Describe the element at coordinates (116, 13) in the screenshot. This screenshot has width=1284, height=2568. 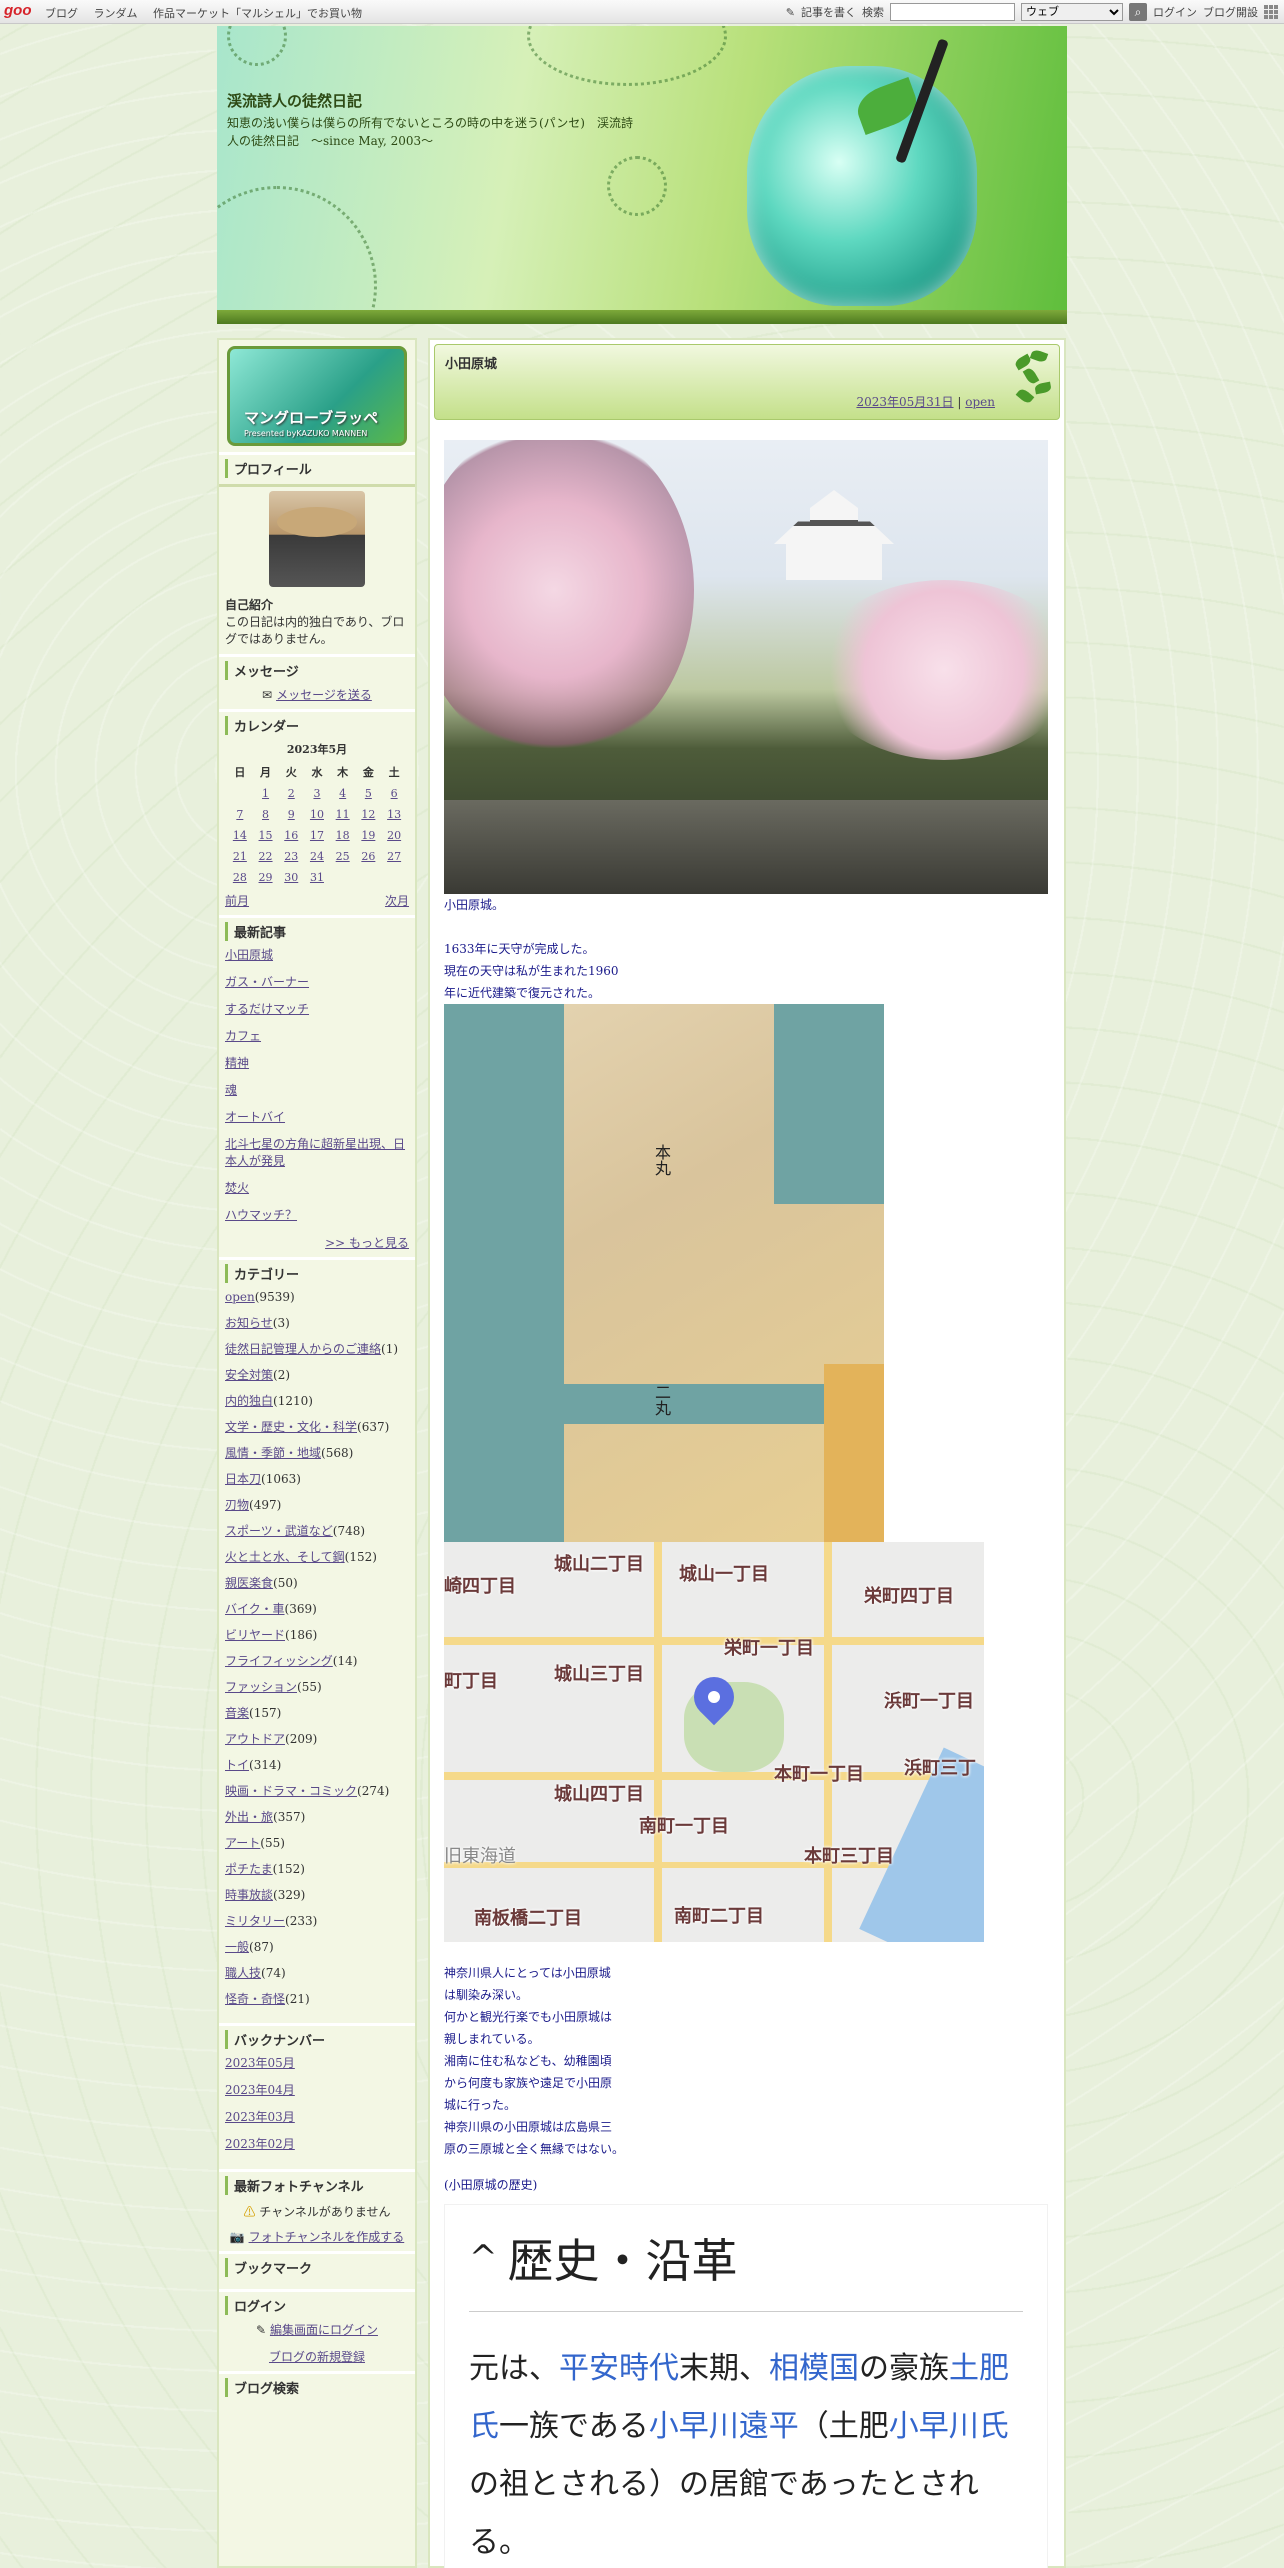
I see `nav-random: ランダム` at that location.